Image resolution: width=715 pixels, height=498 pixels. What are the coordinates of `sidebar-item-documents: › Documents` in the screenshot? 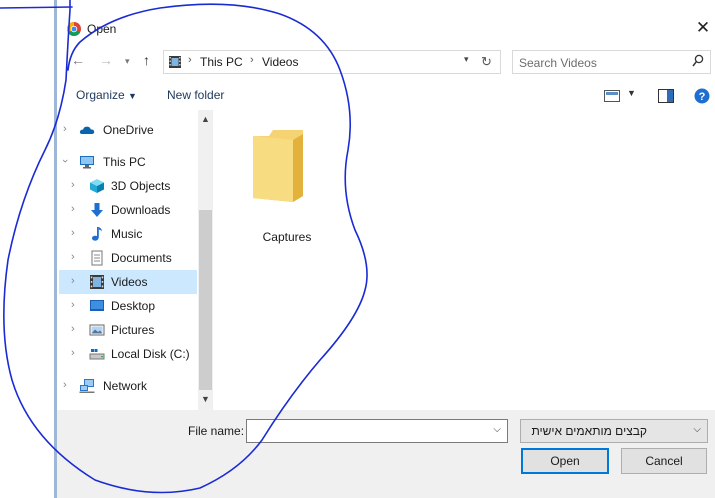 It's located at (128, 258).